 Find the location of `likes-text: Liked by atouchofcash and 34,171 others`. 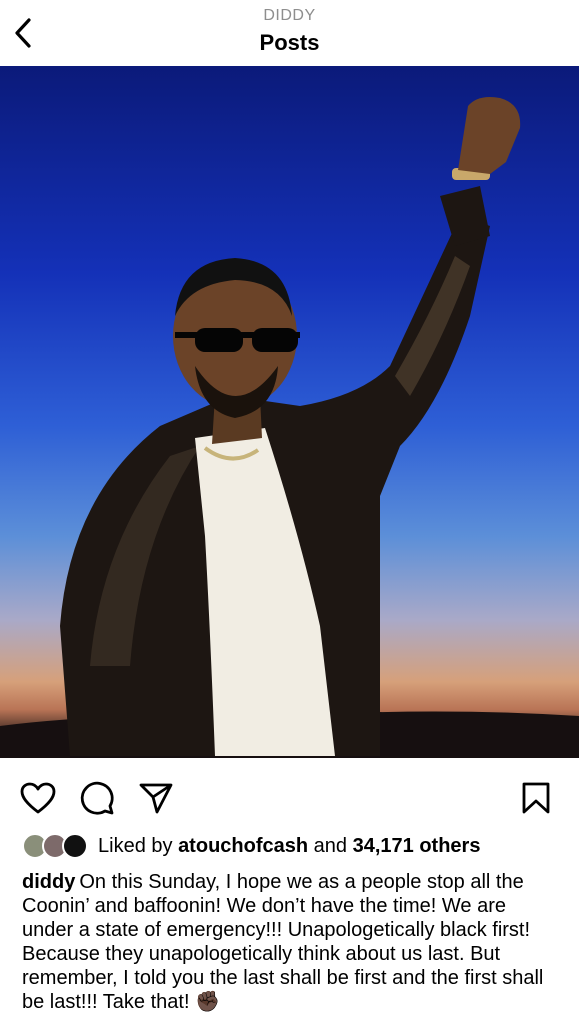

likes-text: Liked by atouchofcash and 34,171 others is located at coordinates (289, 846).